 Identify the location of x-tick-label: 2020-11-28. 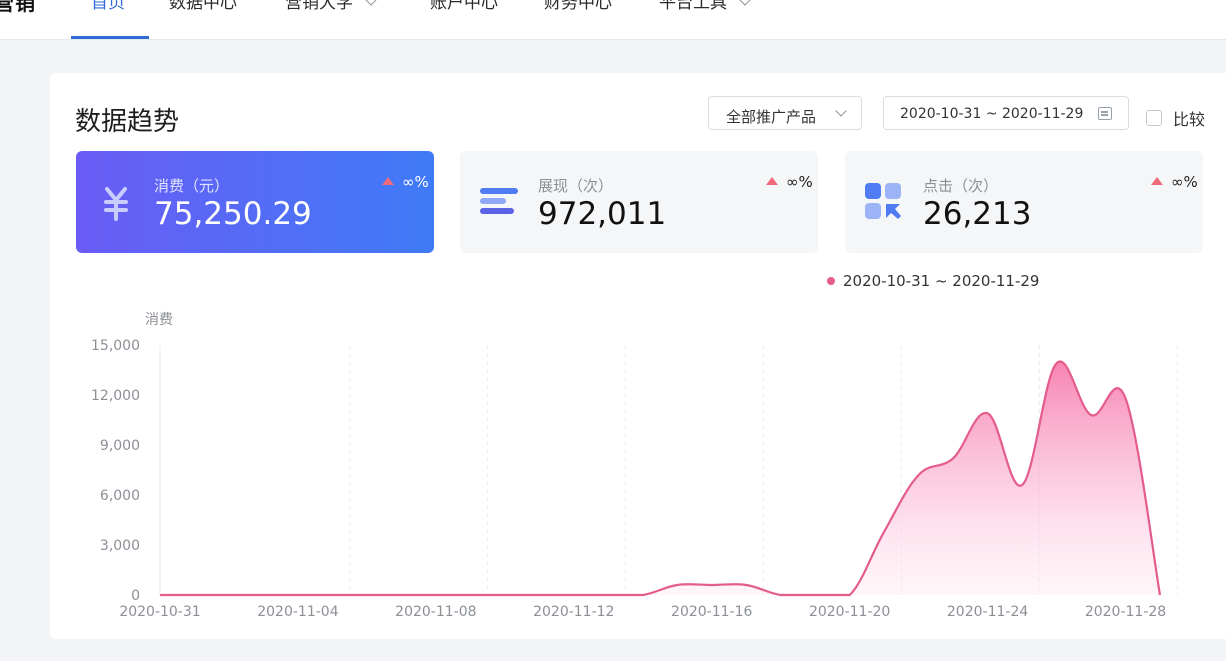
(1125, 612).